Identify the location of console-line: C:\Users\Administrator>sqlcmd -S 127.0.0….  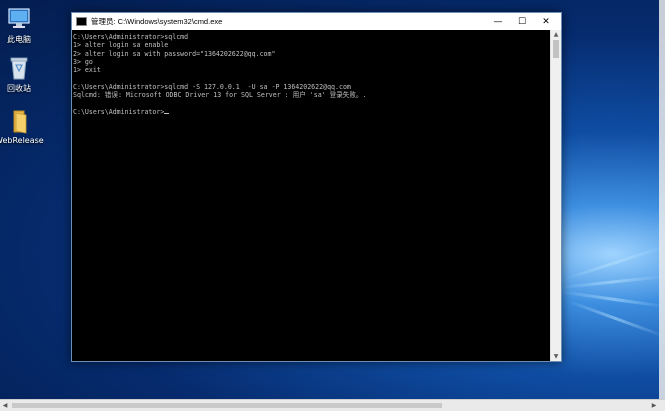
(212, 86).